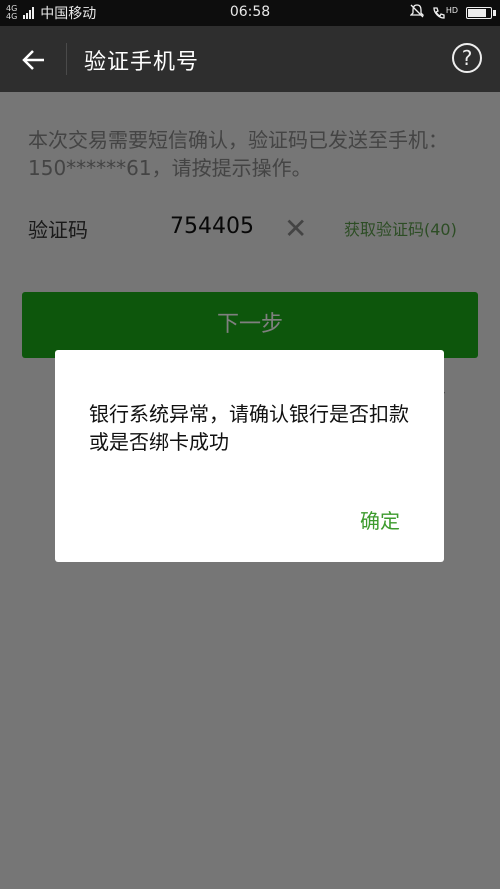  What do you see at coordinates (250, 59) in the screenshot?
I see `title-bar: 验证手机号 ?` at bounding box center [250, 59].